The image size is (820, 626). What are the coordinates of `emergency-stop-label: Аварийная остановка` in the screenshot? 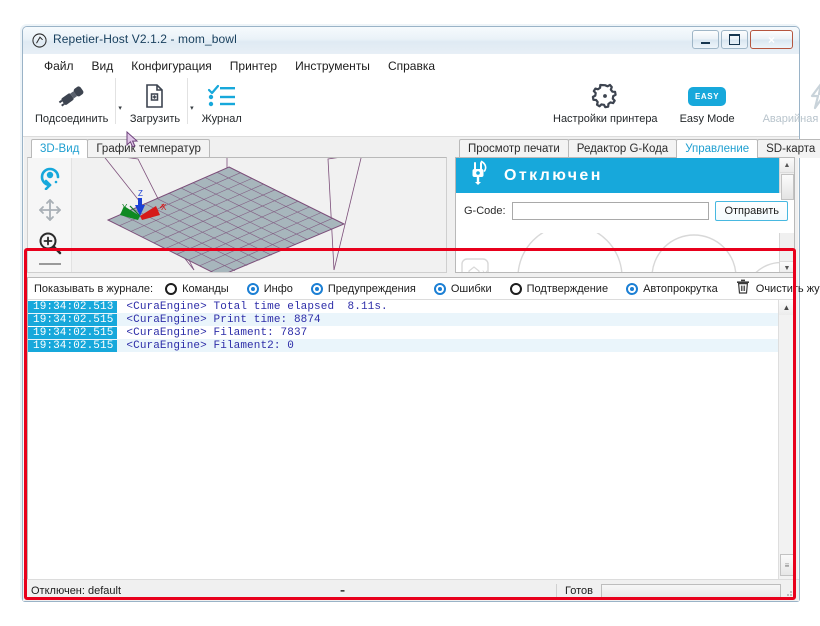 It's located at (791, 119).